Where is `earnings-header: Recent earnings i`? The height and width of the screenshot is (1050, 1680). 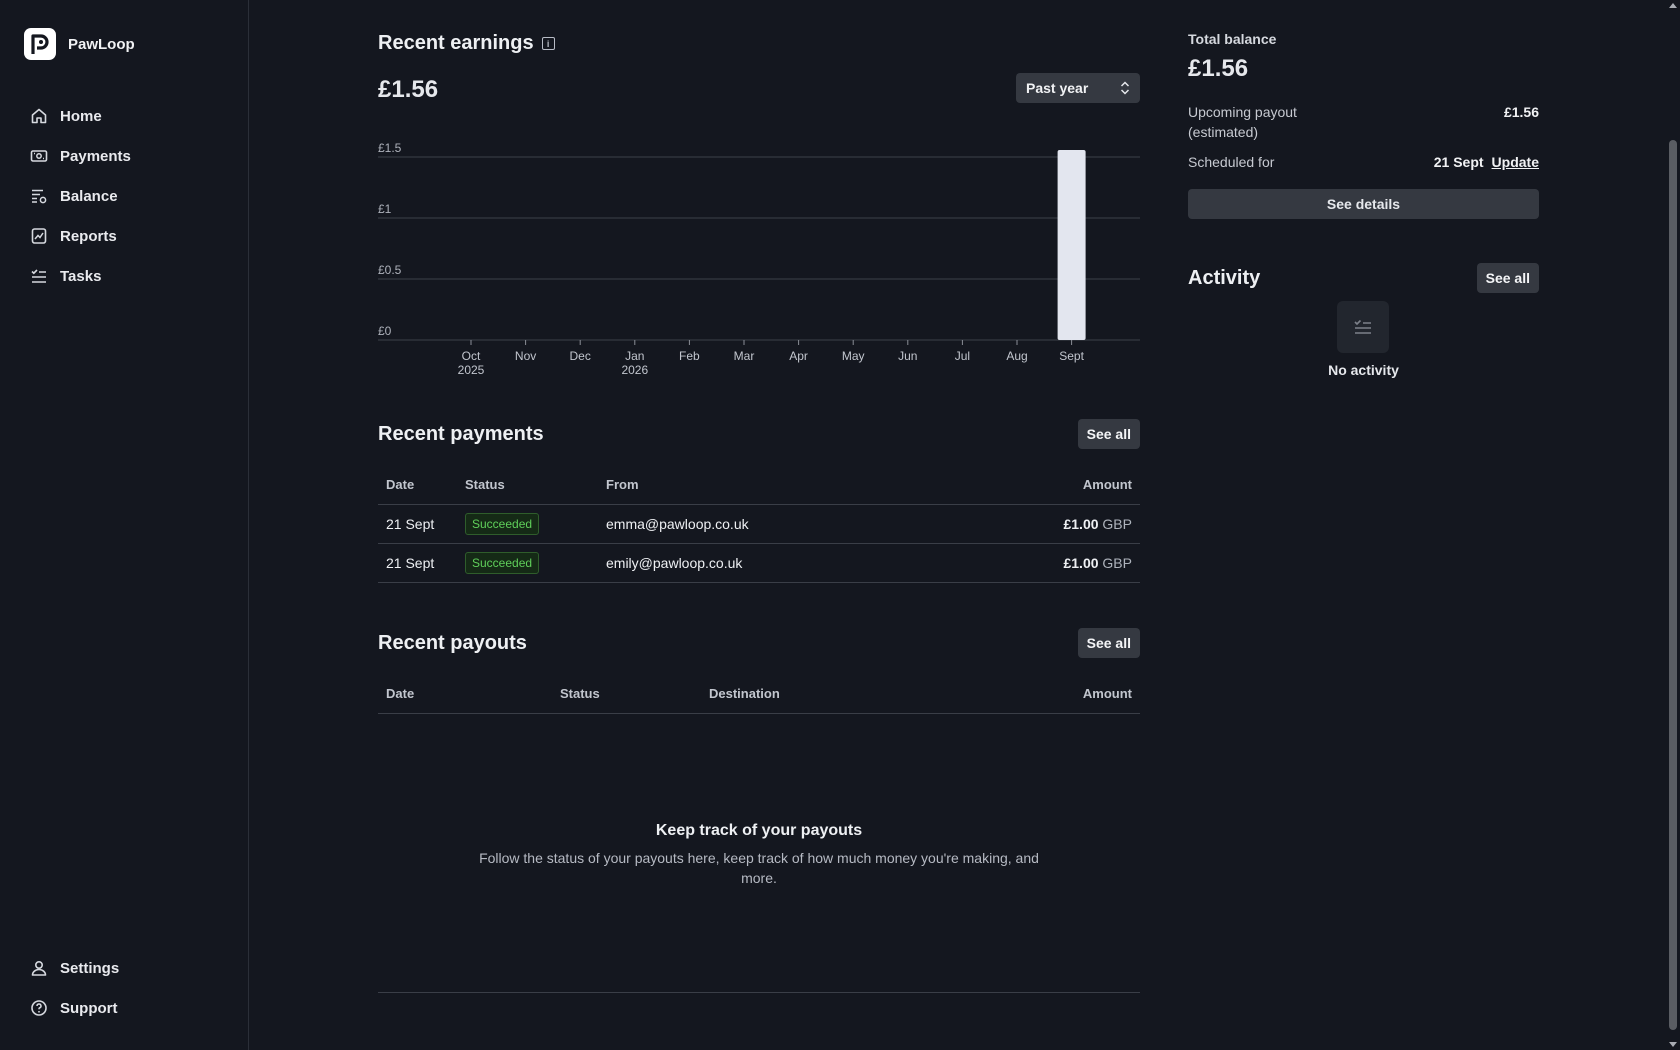
earnings-header: Recent earnings i is located at coordinates (466, 43).